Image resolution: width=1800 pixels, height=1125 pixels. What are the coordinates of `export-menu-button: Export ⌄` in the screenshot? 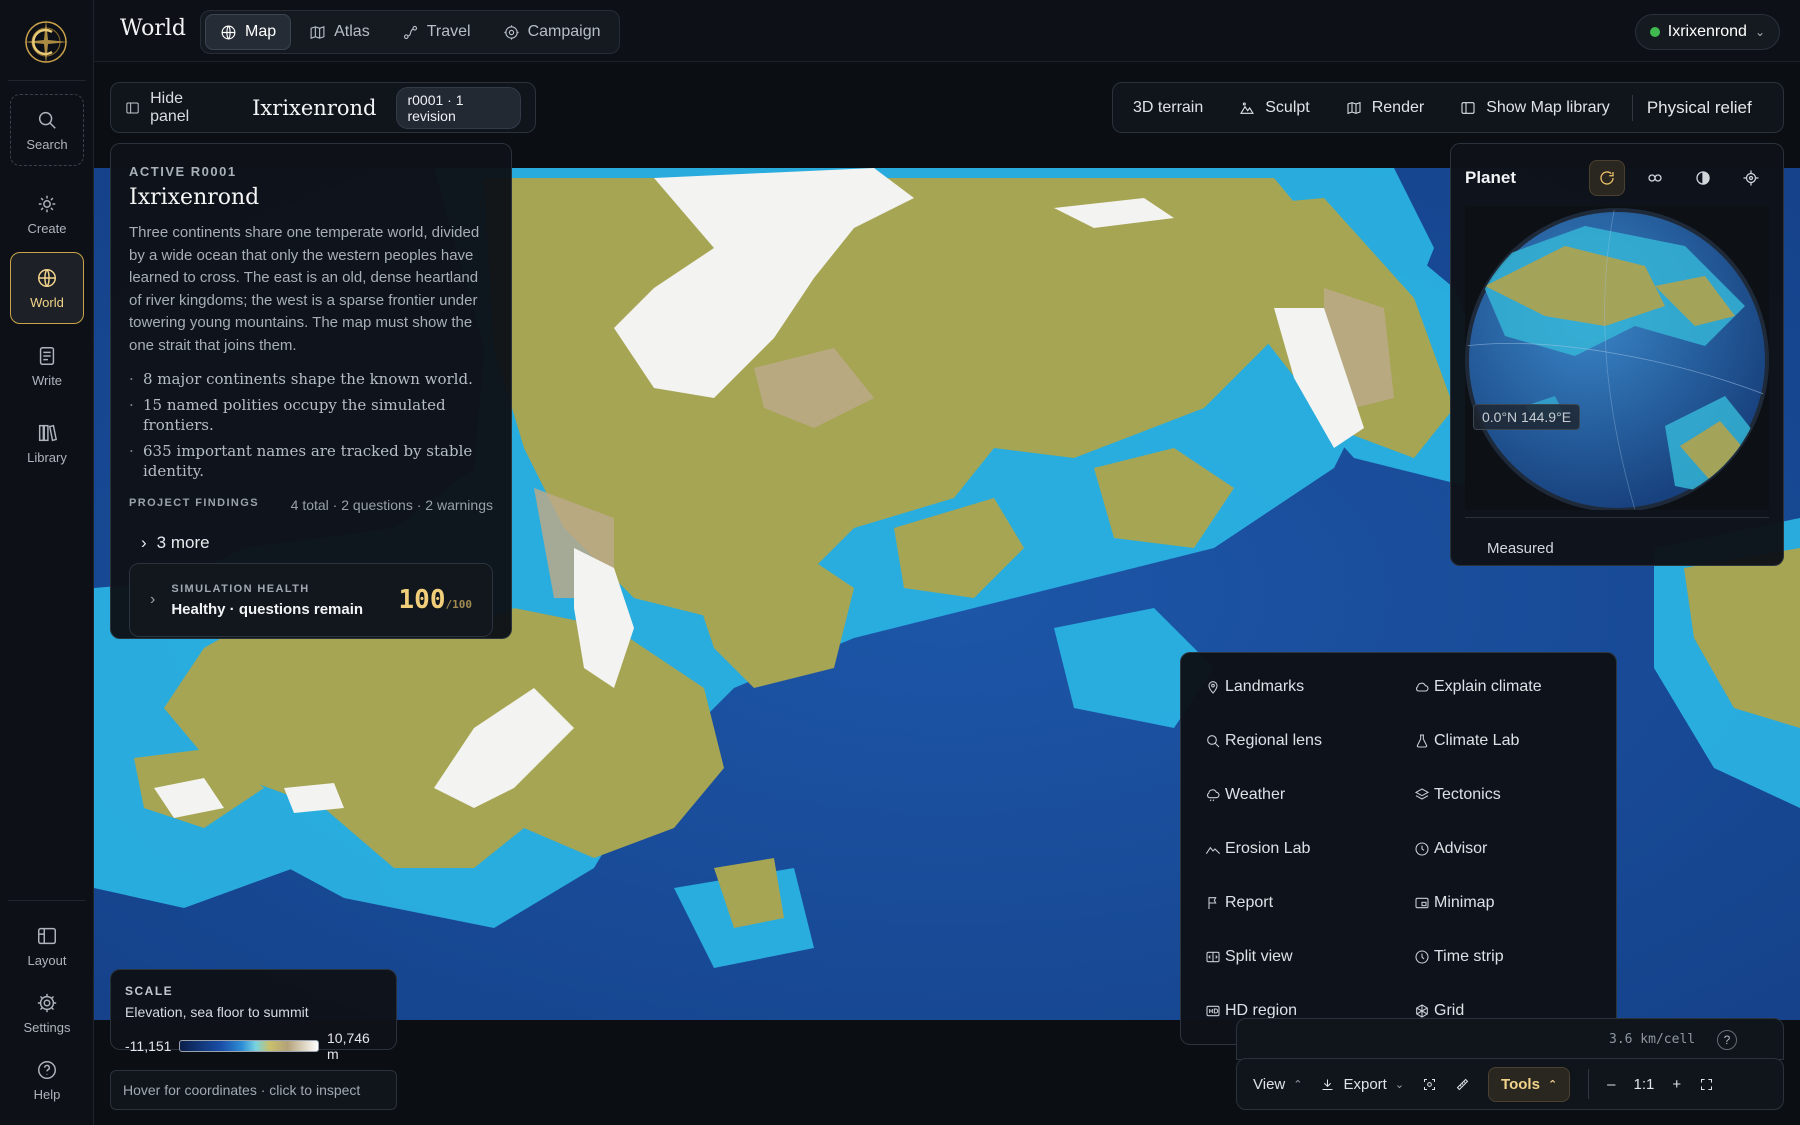 It's located at (1362, 1084).